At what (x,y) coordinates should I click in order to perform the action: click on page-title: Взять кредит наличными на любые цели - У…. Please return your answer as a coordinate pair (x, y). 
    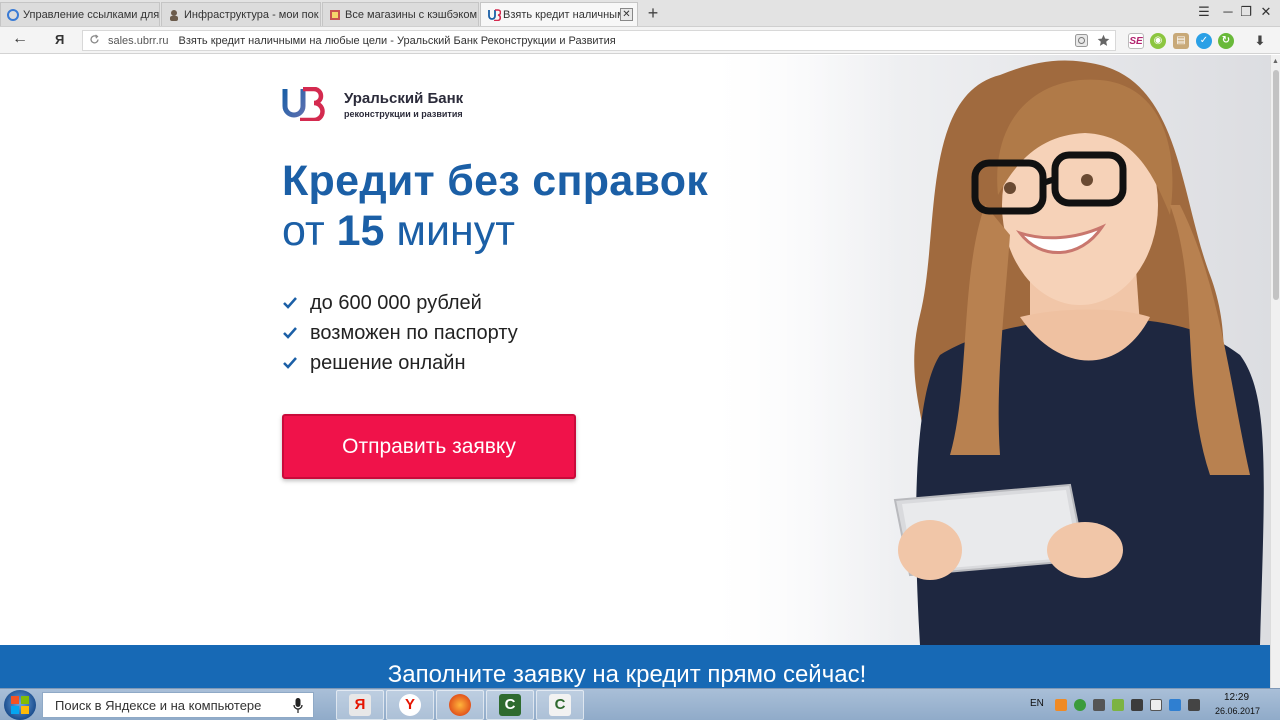
    Looking at the image, I should click on (397, 40).